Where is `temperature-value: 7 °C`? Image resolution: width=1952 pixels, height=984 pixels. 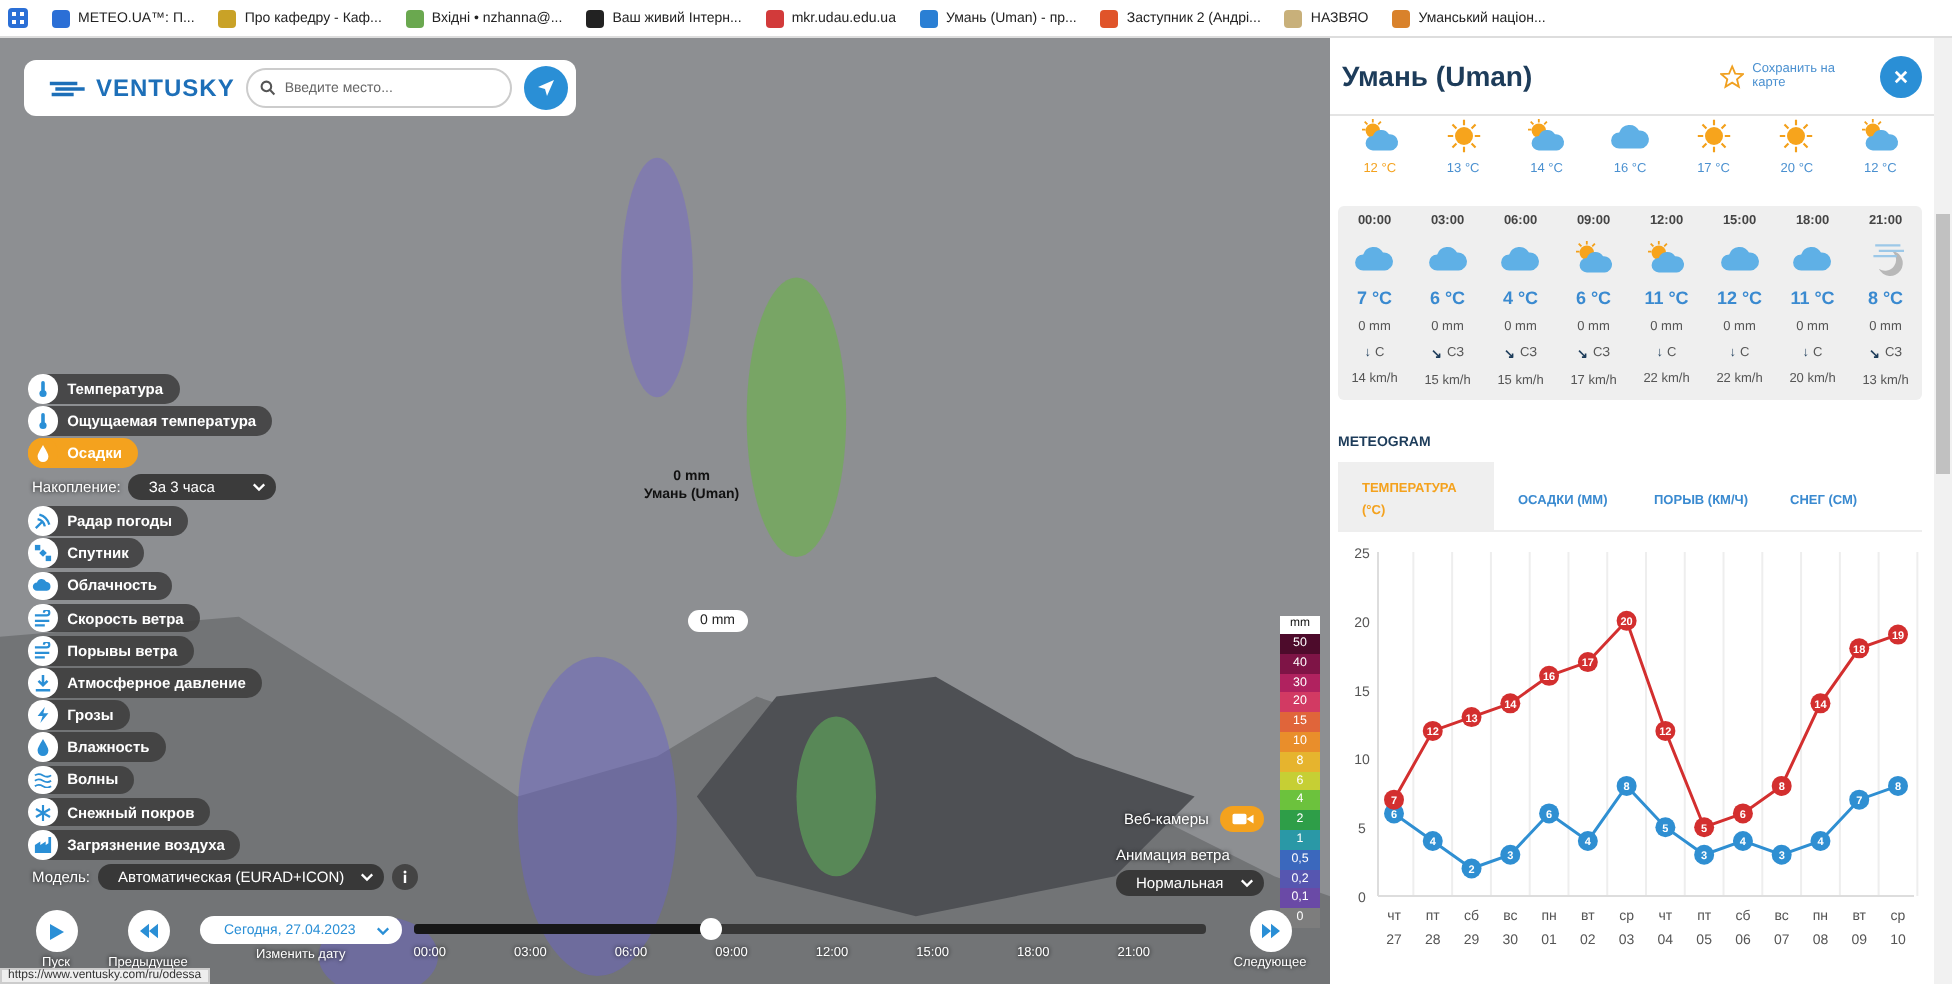 temperature-value: 7 °C is located at coordinates (1374, 298).